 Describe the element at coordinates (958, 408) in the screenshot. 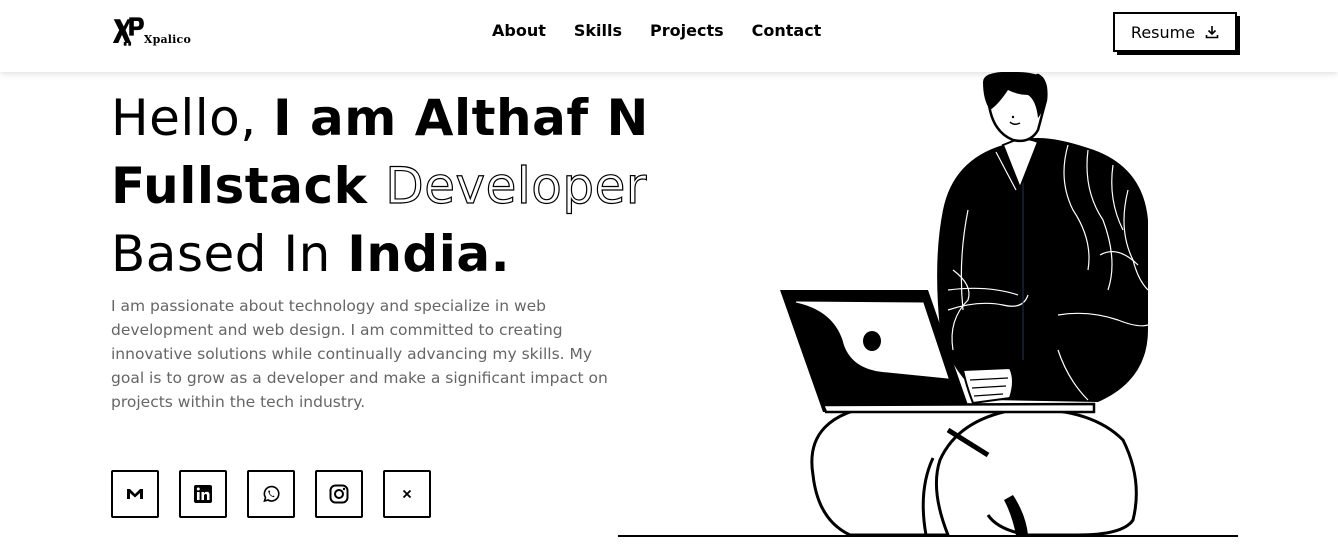

I see `illustration-laptop-base` at that location.